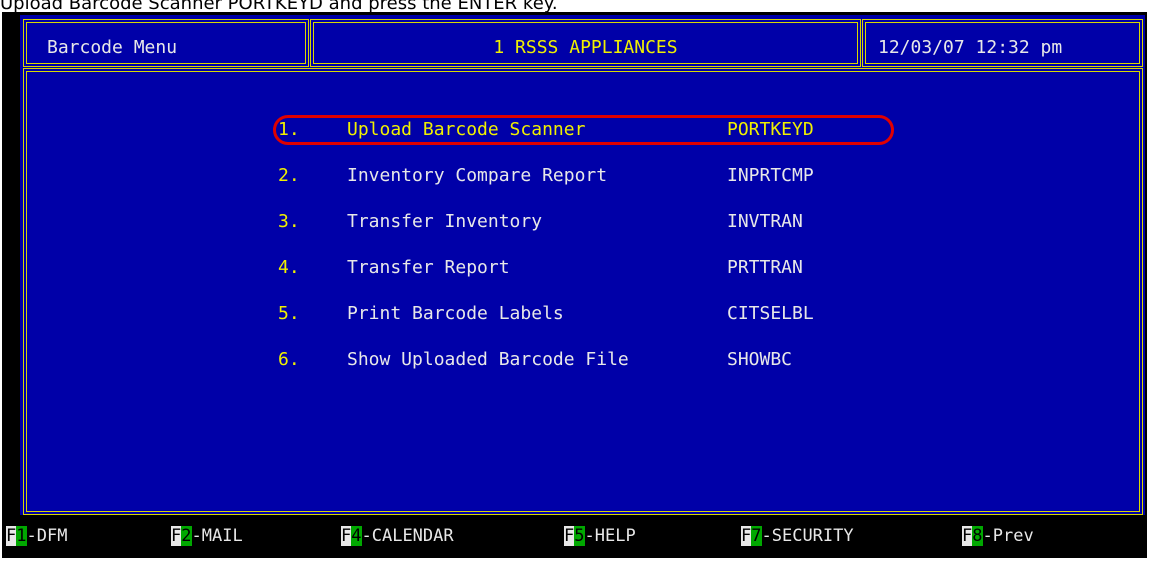 This screenshot has height=562, width=1151. Describe the element at coordinates (610, 536) in the screenshot. I see `fkey-label: -HELP` at that location.